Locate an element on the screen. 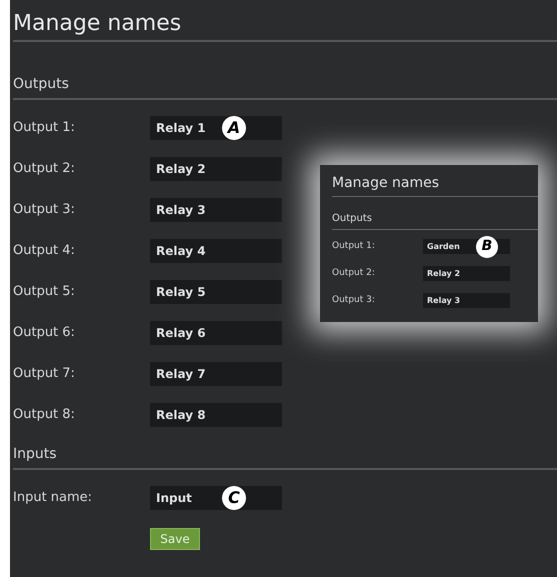 Image resolution: width=557 pixels, height=577 pixels. field-label: Output 1: is located at coordinates (44, 128).